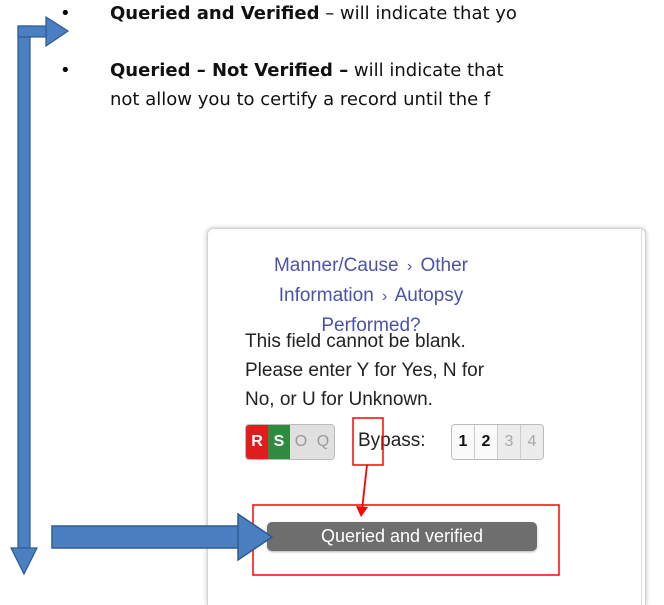 This screenshot has height=605, width=664. I want to click on bypass-level-group: 1 2 3 4, so click(497, 442).